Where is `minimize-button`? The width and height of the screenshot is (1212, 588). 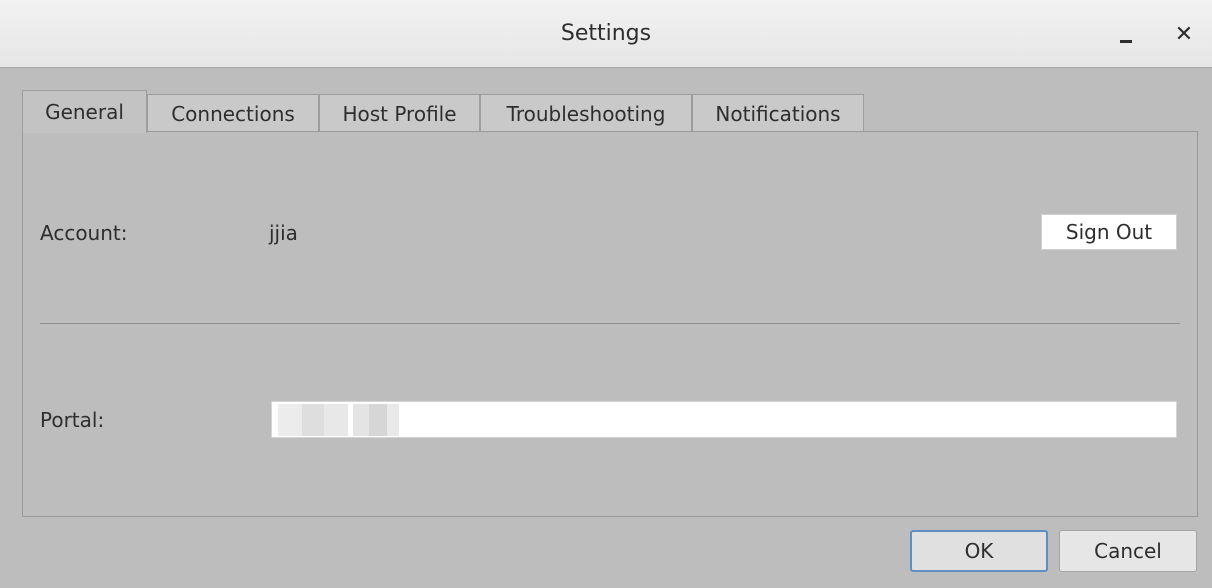 minimize-button is located at coordinates (1126, 34).